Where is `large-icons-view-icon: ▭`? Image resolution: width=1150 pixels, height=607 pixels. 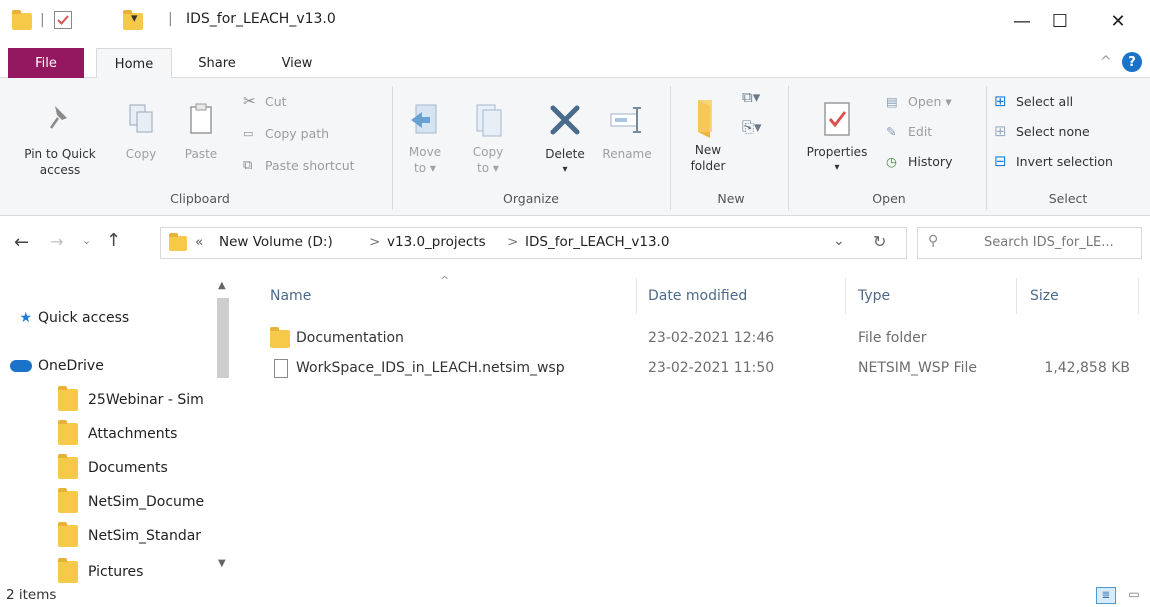 large-icons-view-icon: ▭ is located at coordinates (1134, 595).